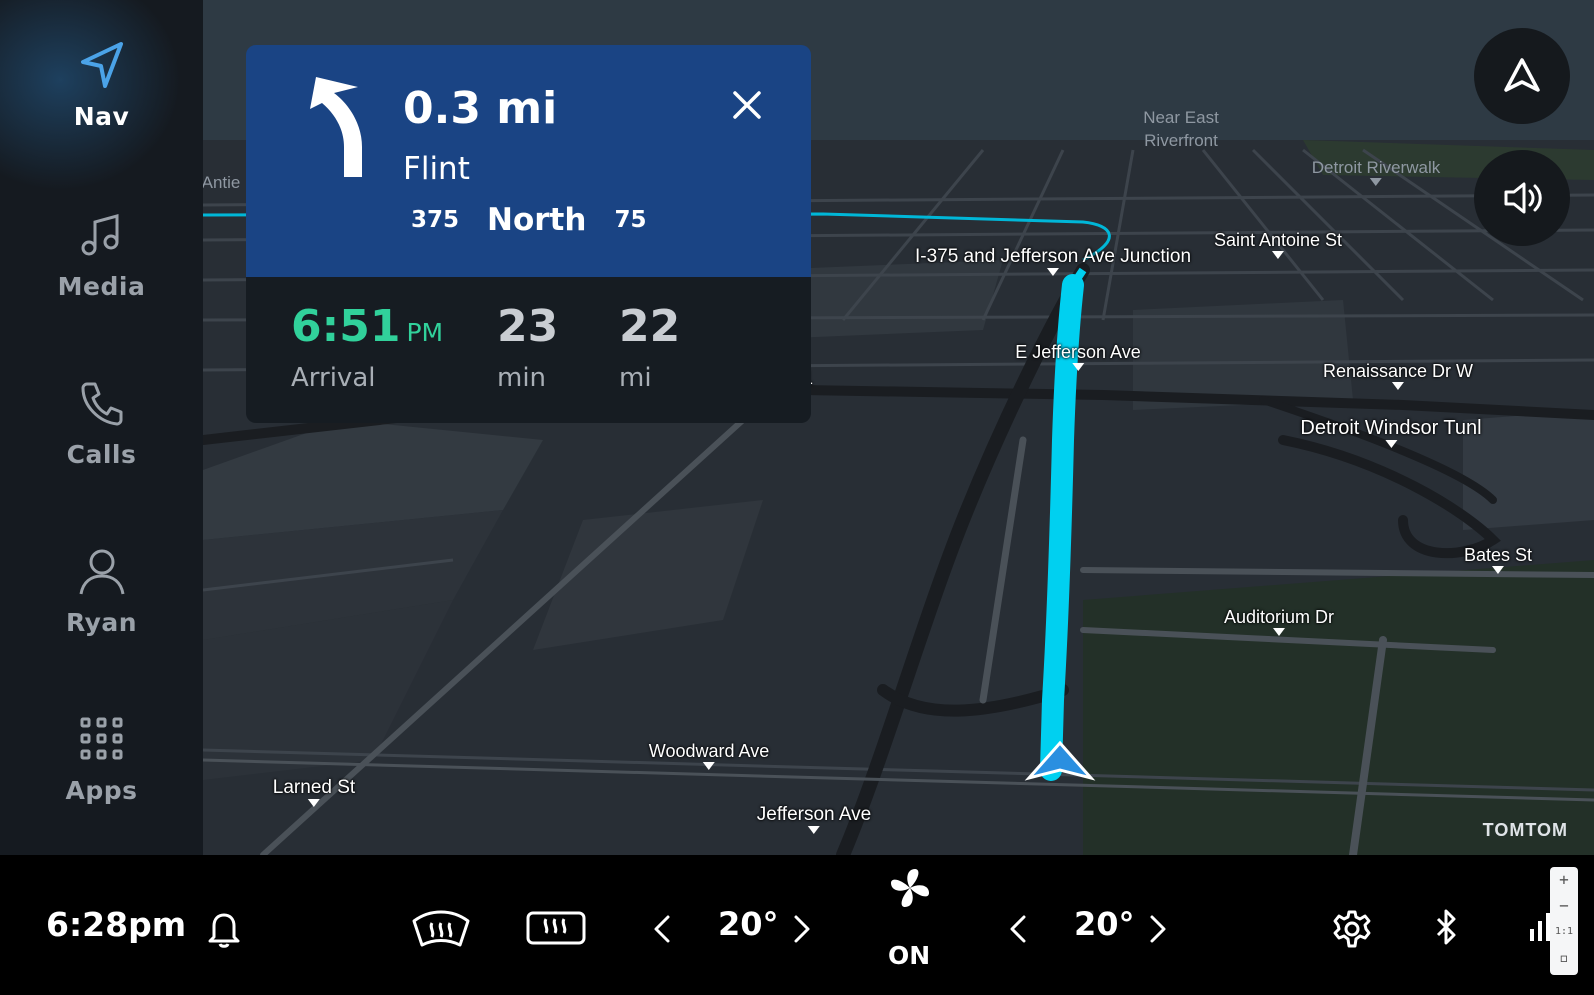  Describe the element at coordinates (224, 929) in the screenshot. I see `bell-icon` at that location.